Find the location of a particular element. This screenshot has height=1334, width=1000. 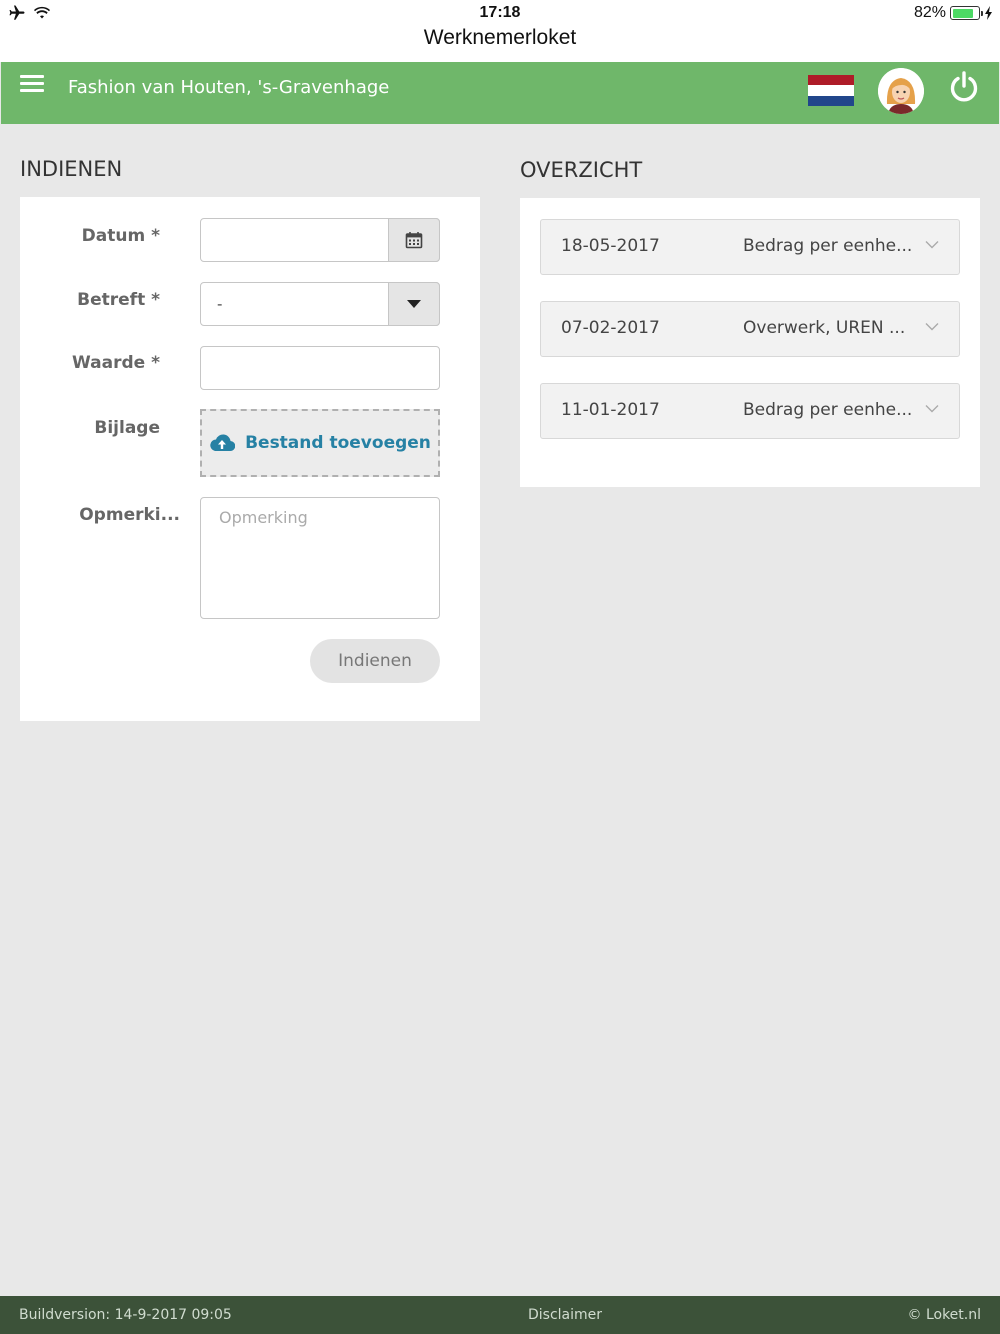

disclaimer-link: Disclaimer is located at coordinates (500, 1315).